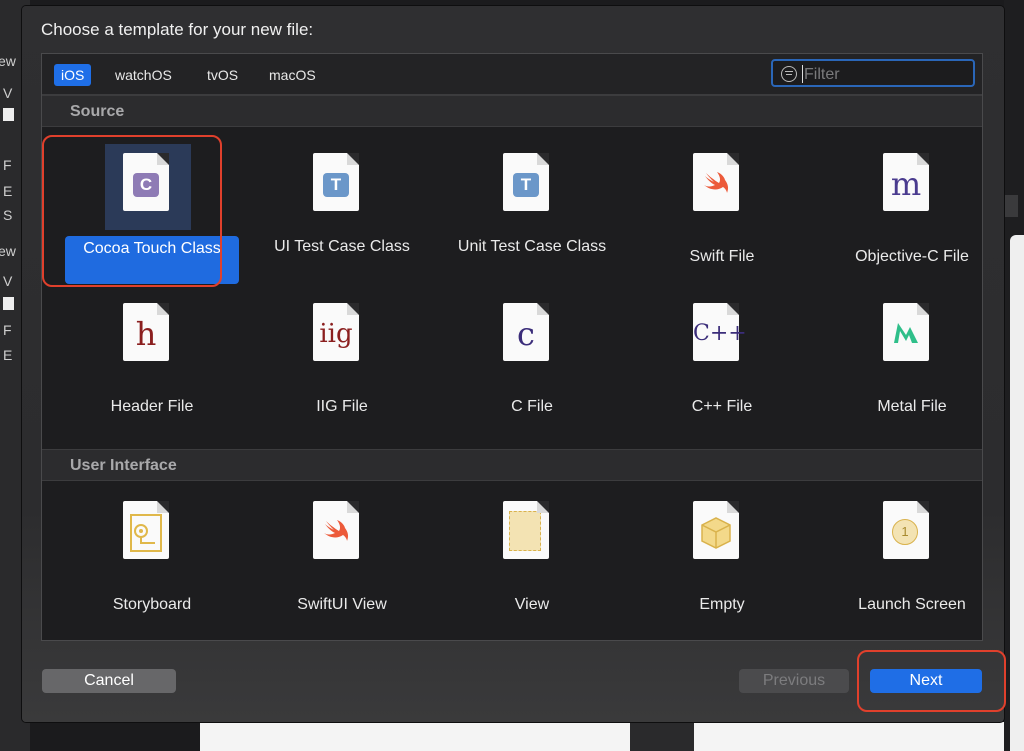 This screenshot has height=751, width=1024. Describe the element at coordinates (720, 332) in the screenshot. I see `cpp-file-icon: C++` at that location.